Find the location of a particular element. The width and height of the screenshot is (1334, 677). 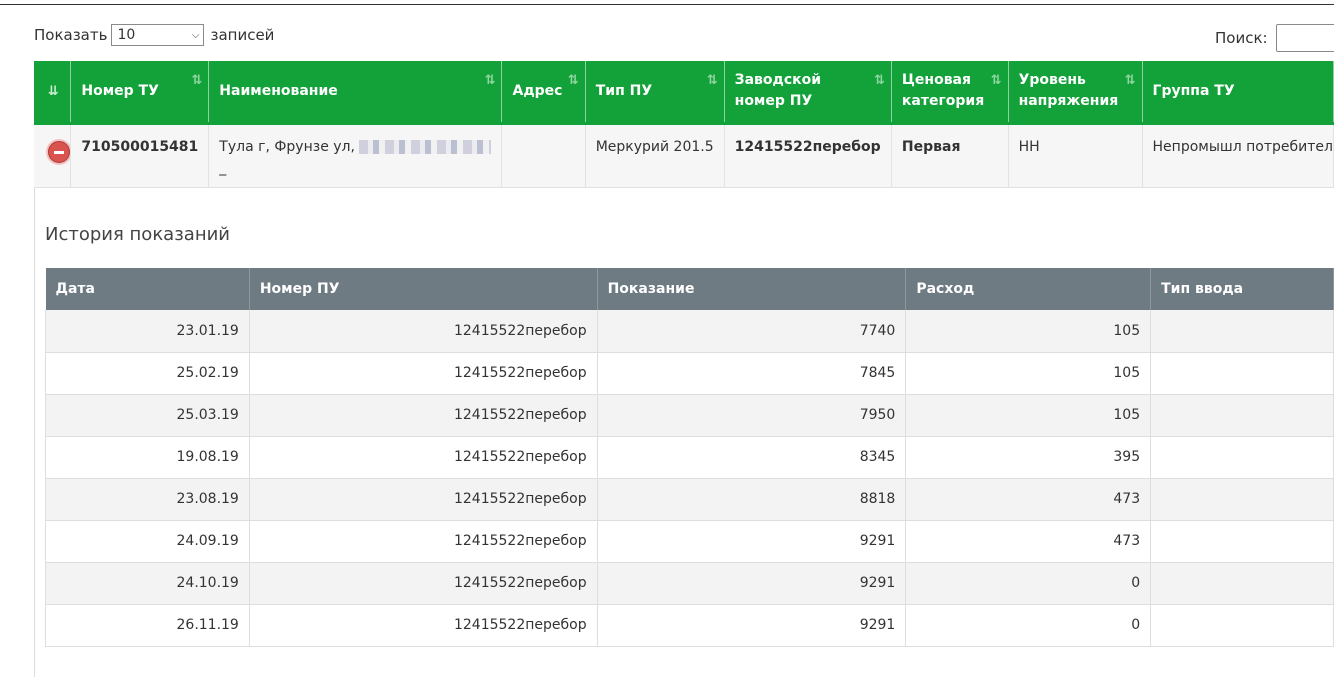

cell-reading: 7740 is located at coordinates (752, 331).